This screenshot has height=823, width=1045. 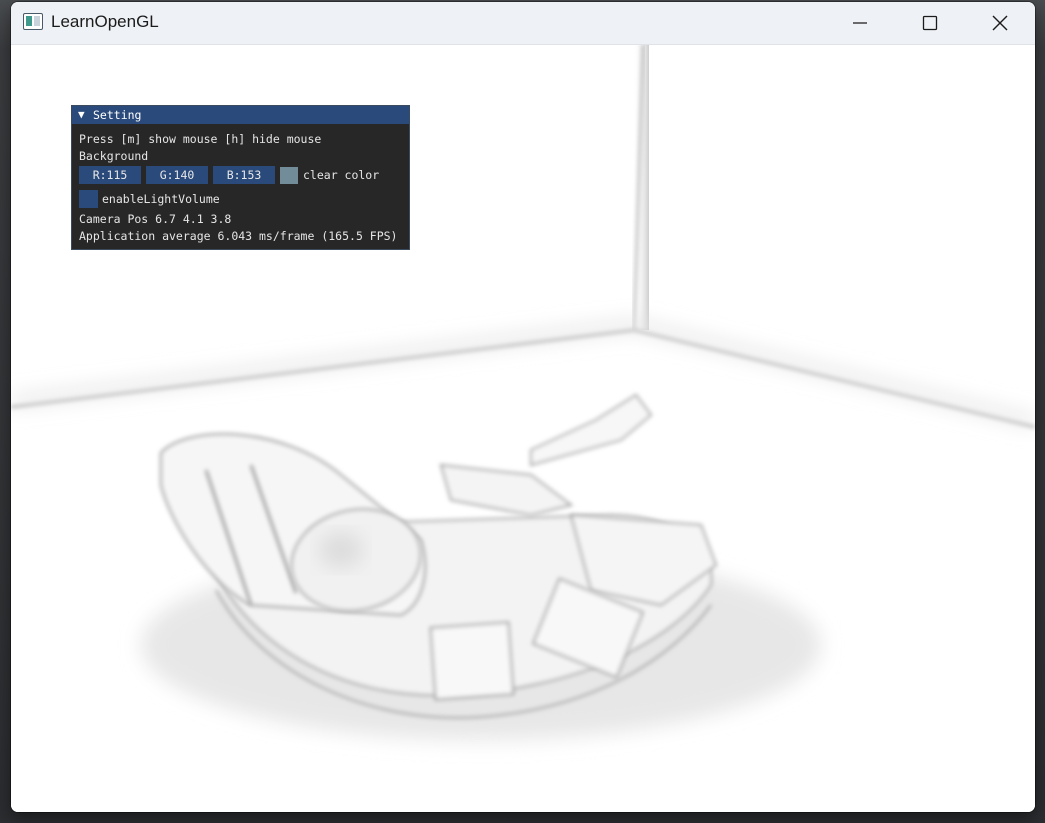 I want to click on close-button, so click(x=1000, y=23).